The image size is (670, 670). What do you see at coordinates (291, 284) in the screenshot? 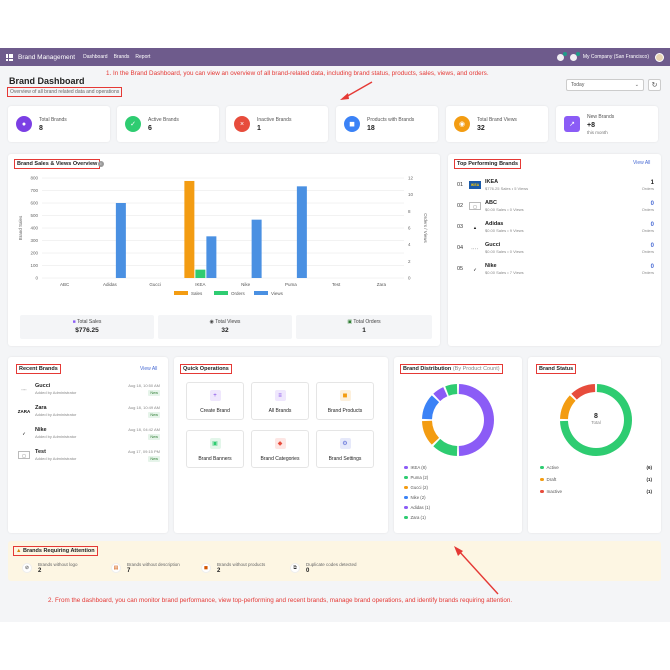
I see `x-tick-label: Puma` at bounding box center [291, 284].